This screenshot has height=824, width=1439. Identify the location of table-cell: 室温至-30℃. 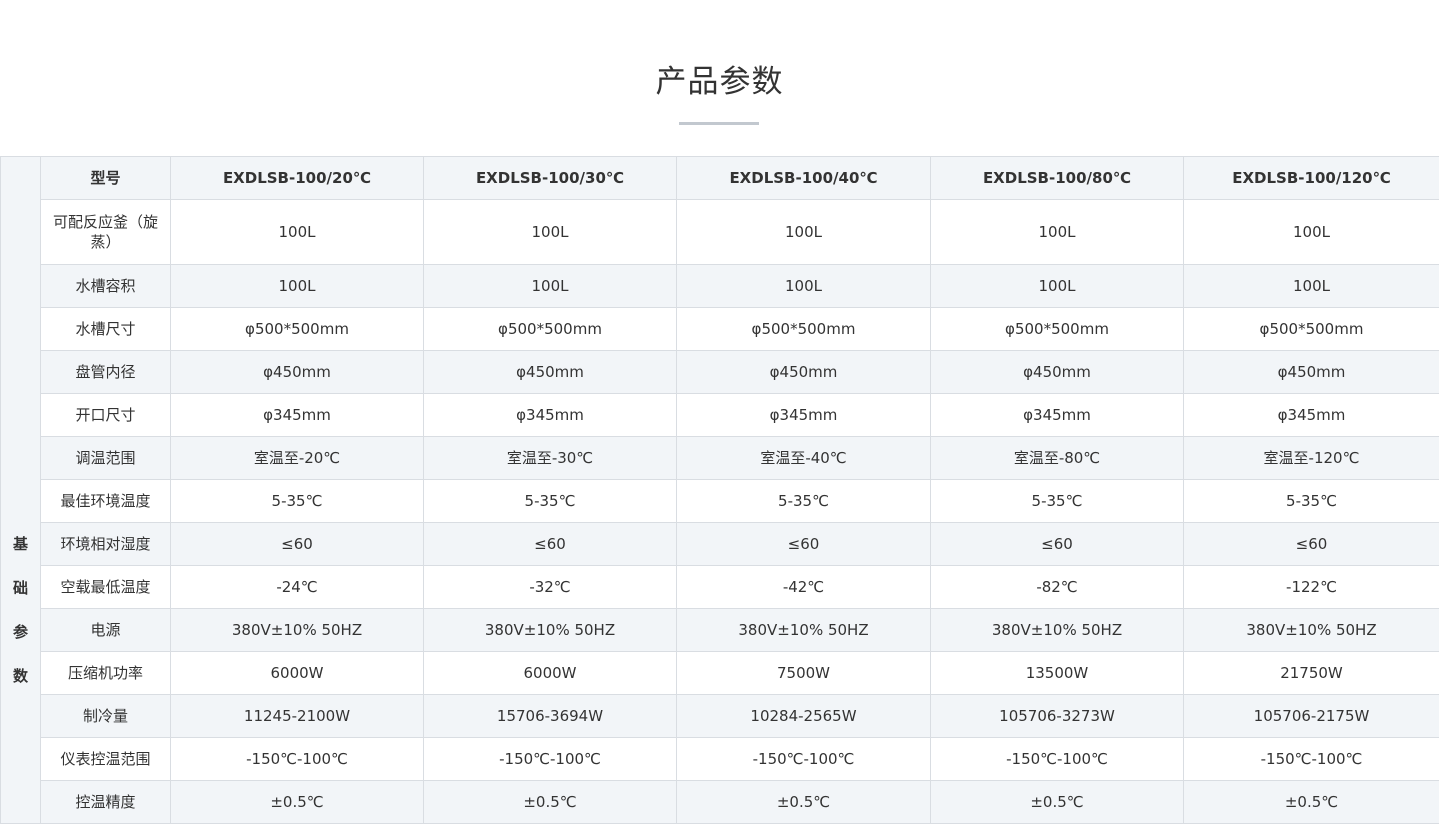
(550, 458).